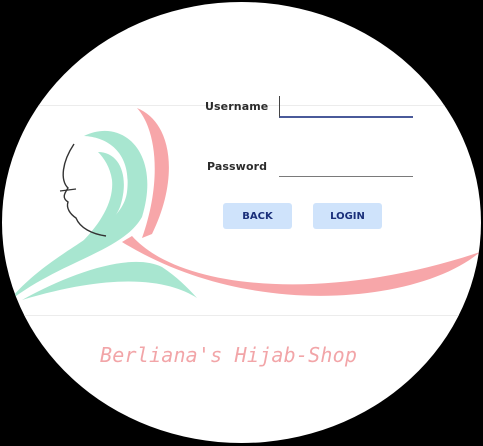 The image size is (483, 446). I want to click on face-eye-line, so click(68, 190).